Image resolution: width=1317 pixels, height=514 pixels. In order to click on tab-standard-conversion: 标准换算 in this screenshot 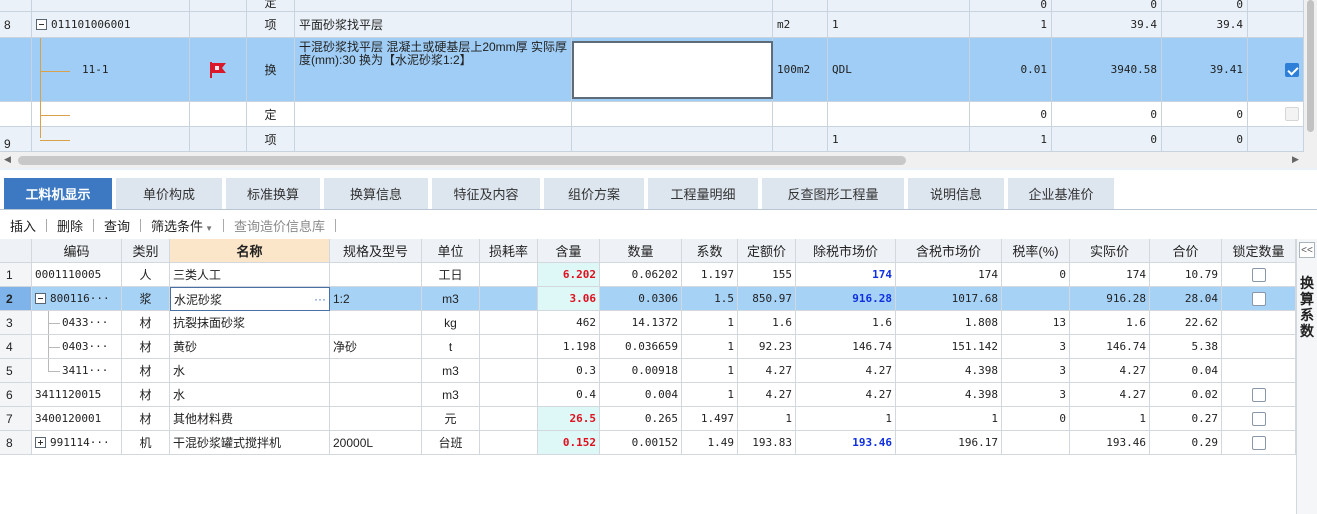, I will do `click(274, 193)`.